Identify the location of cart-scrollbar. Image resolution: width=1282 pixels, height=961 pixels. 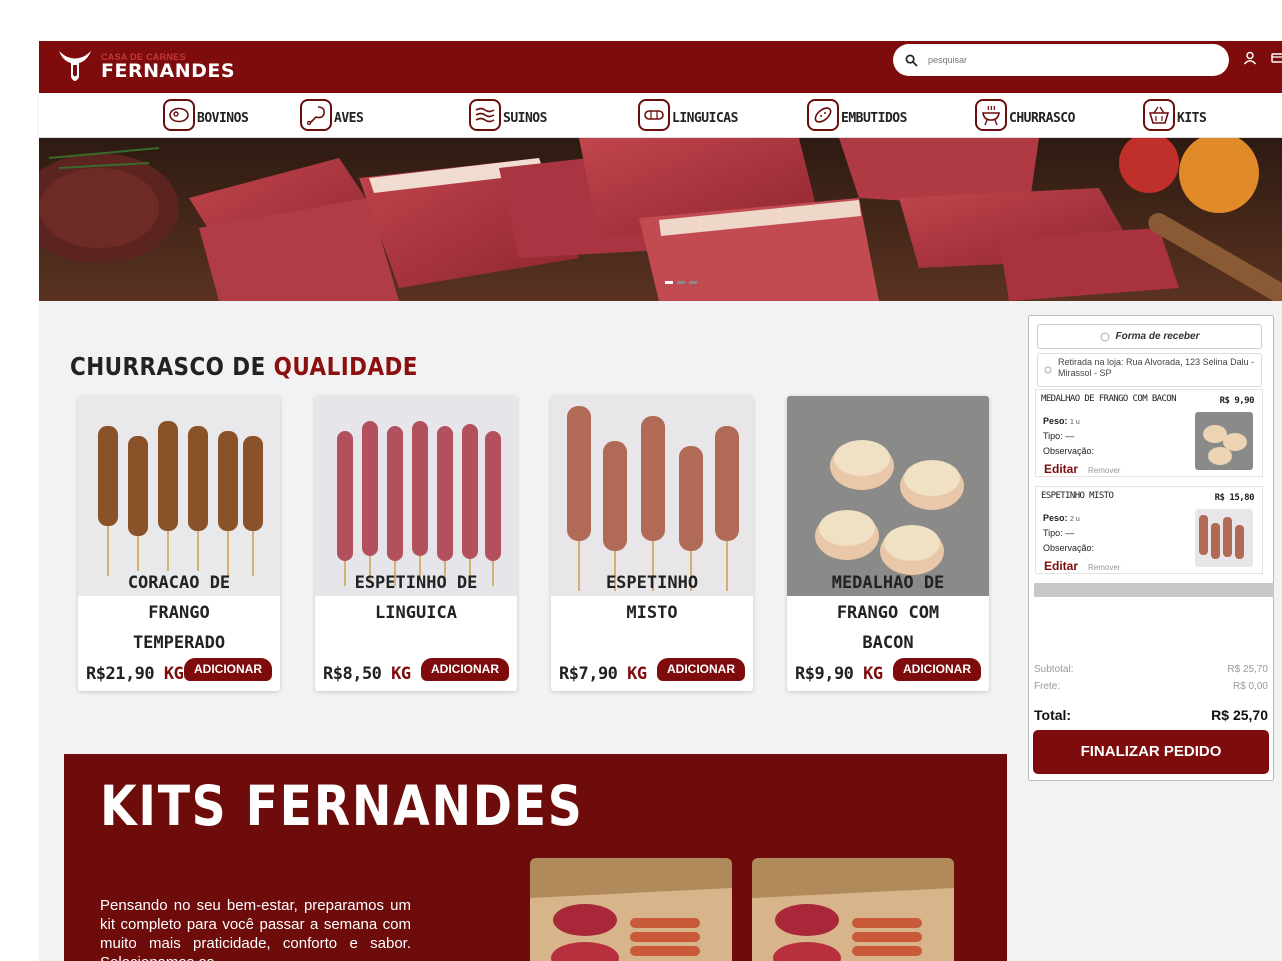
(1154, 590).